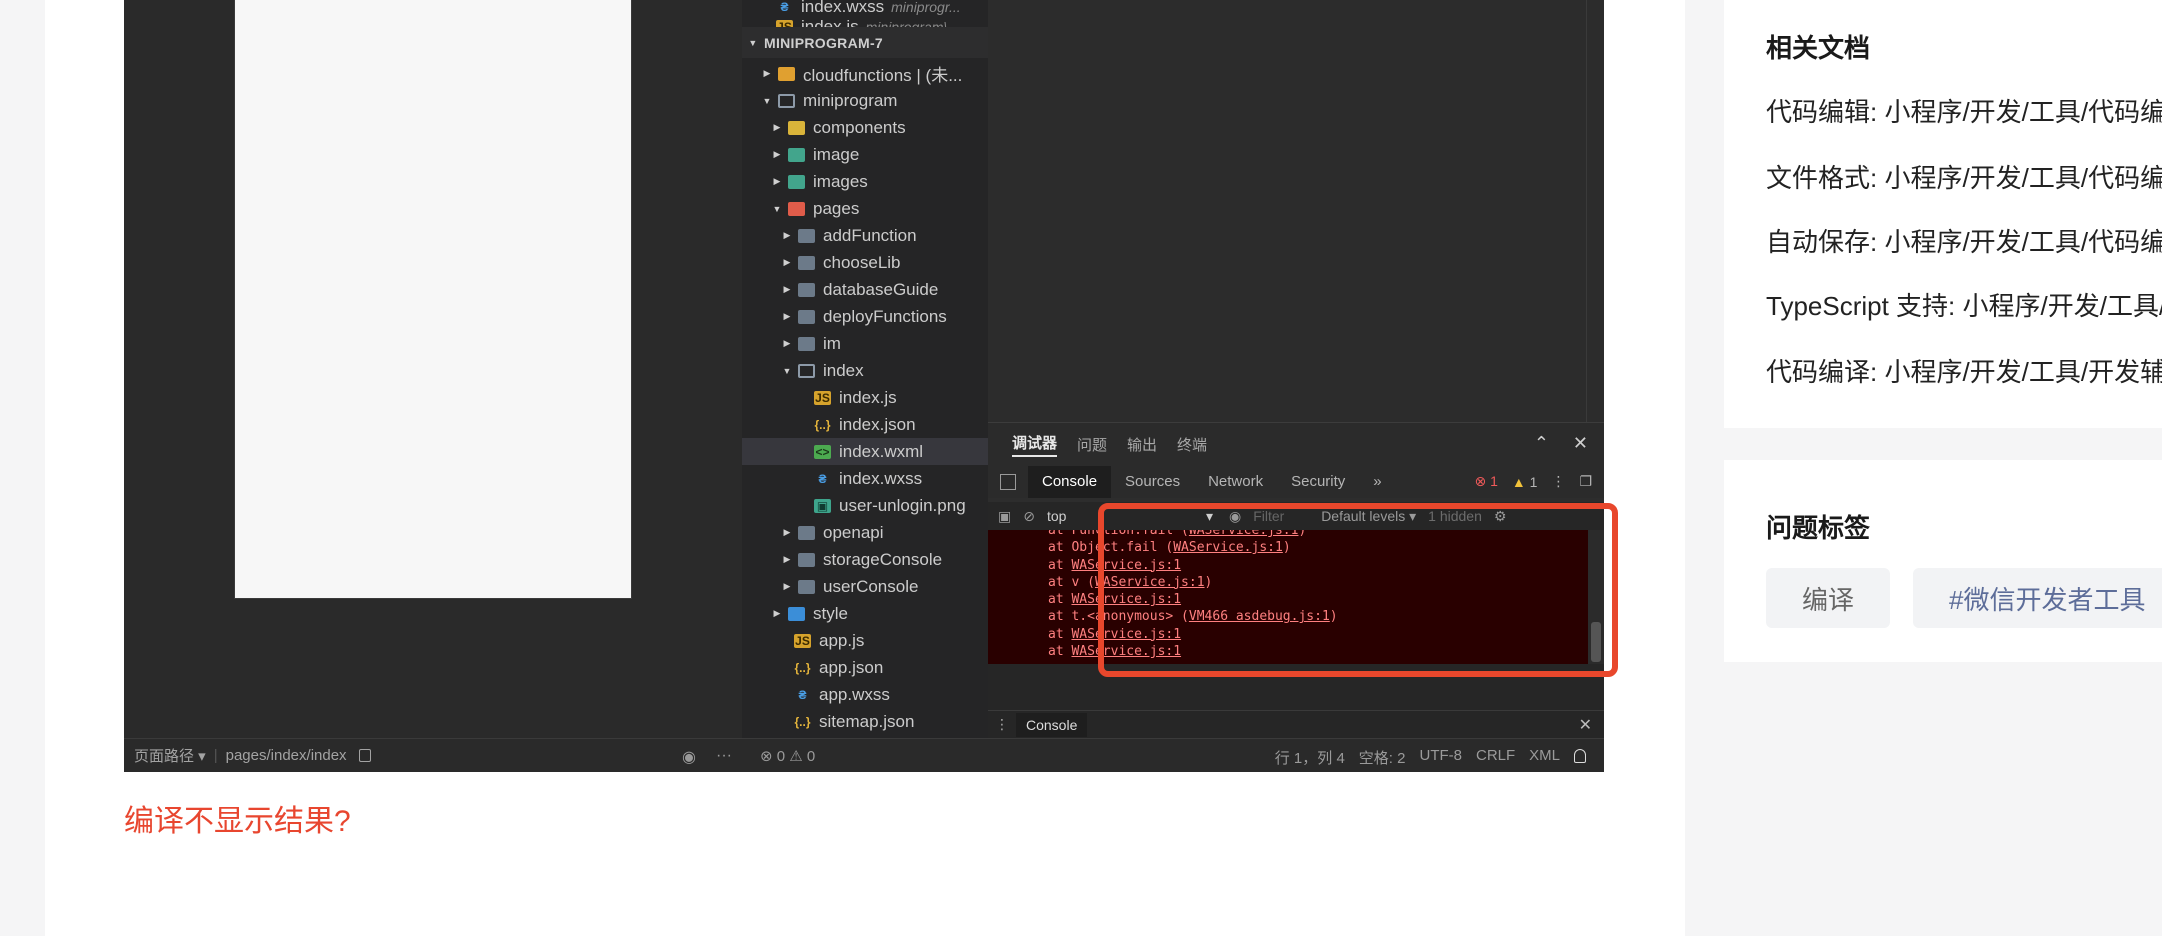 Image resolution: width=2162 pixels, height=936 pixels. What do you see at coordinates (1541, 443) in the screenshot?
I see `chevron-up-icon: ⌃` at bounding box center [1541, 443].